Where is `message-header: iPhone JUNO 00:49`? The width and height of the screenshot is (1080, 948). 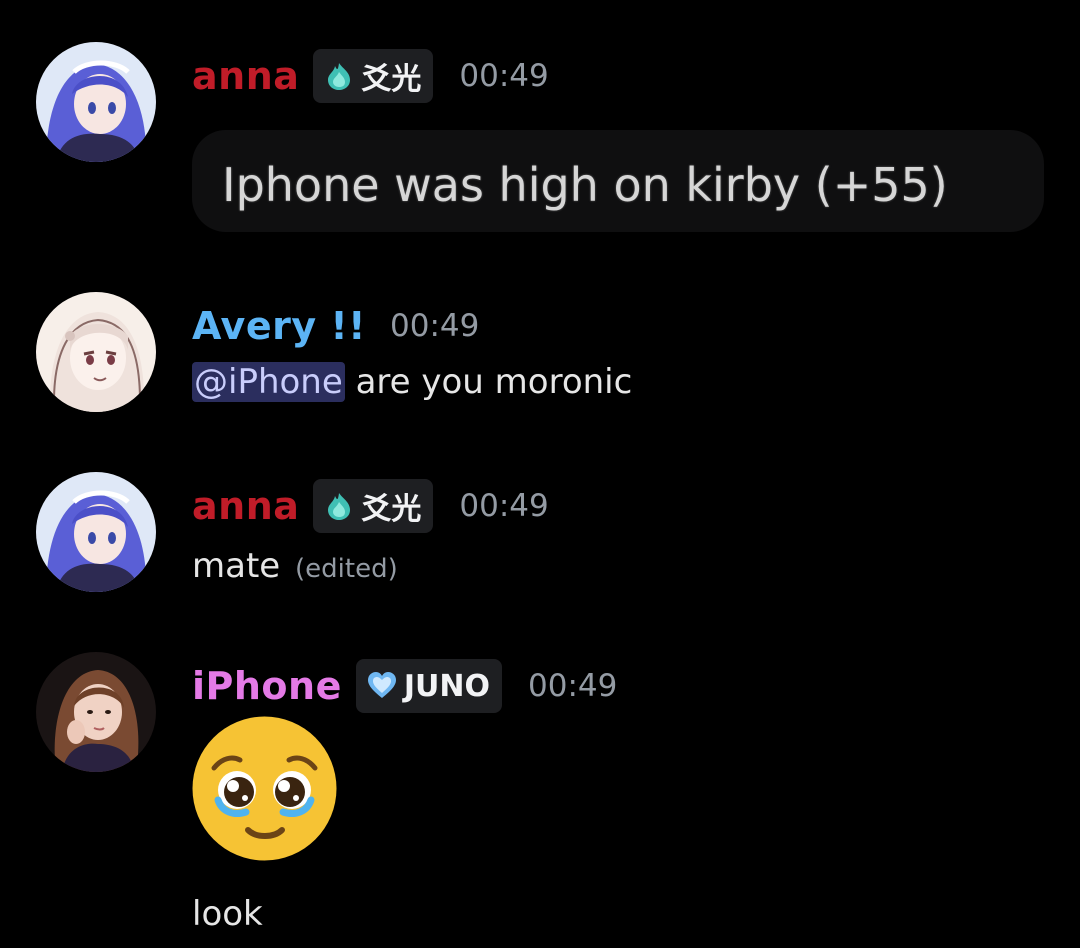 message-header: iPhone JUNO 00:49 is located at coordinates (404, 686).